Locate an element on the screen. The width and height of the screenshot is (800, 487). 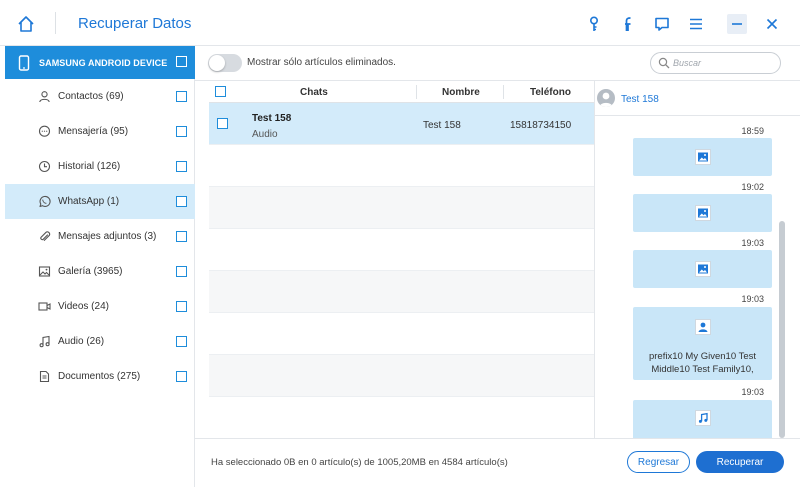
phone-icon is located at coordinates (24, 62).